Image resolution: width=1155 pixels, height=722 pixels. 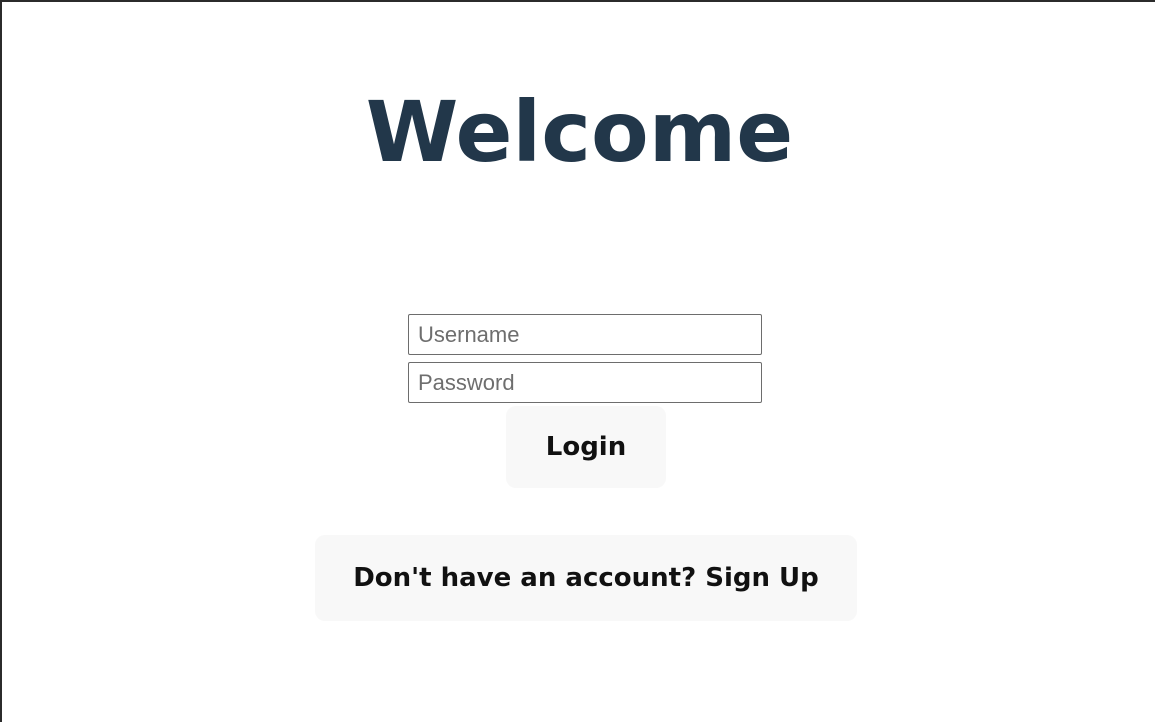 I want to click on page-title: Welcome, so click(x=579, y=132).